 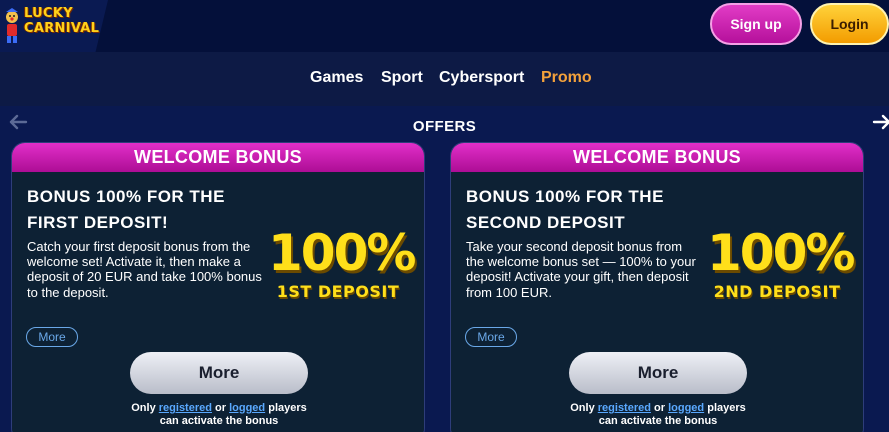 I want to click on arrow-right-icon, so click(x=880, y=122).